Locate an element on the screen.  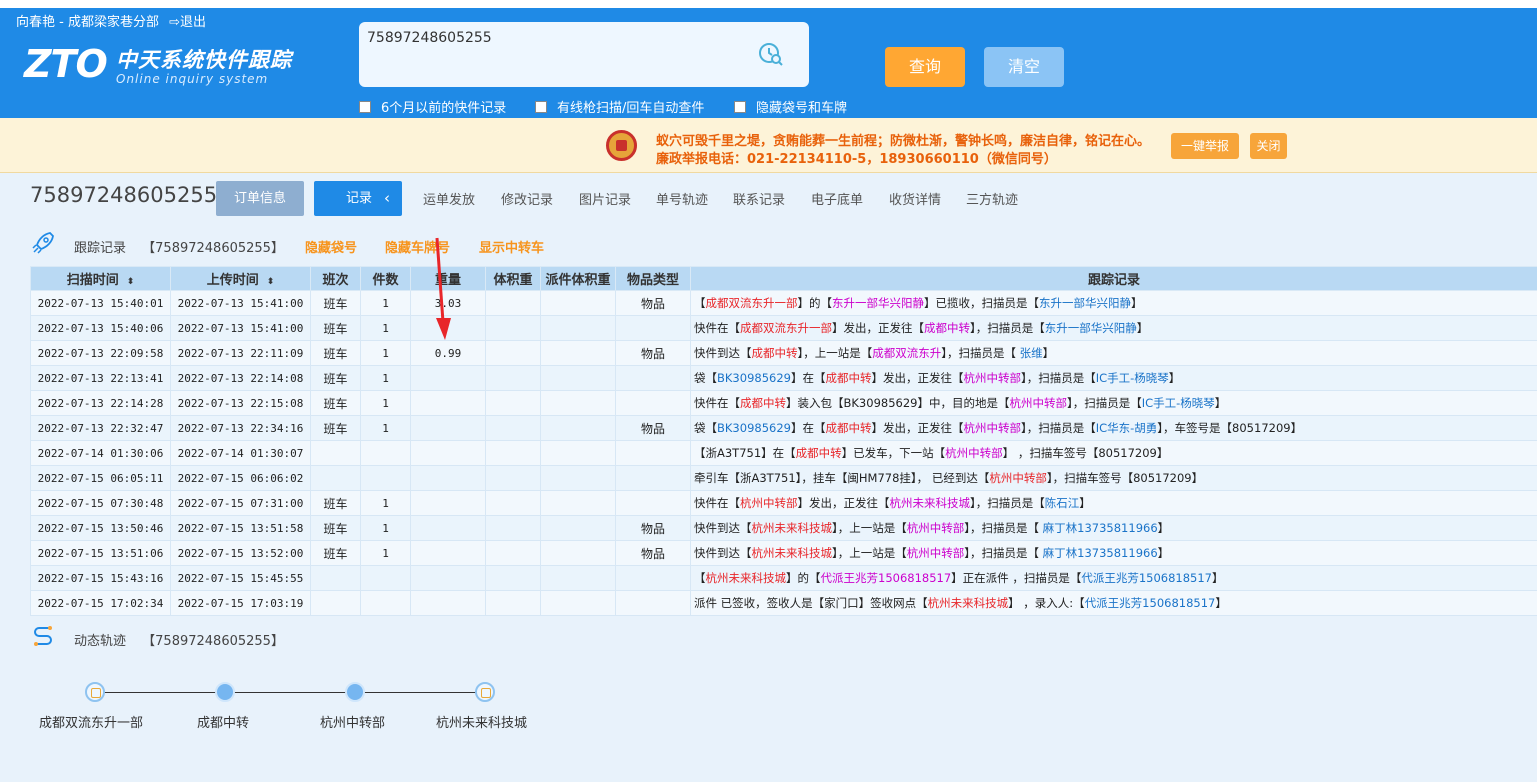
option-hide-bag: 隐藏袋号和车牌 is located at coordinates (790, 106).